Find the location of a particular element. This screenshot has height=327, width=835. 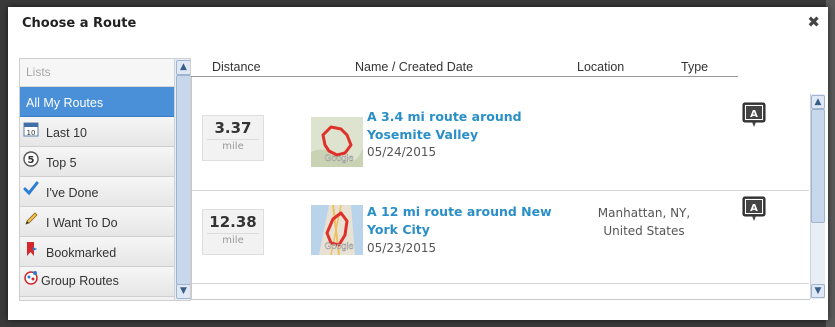

list-item-last-10: 10 Last 10 is located at coordinates (97, 132).